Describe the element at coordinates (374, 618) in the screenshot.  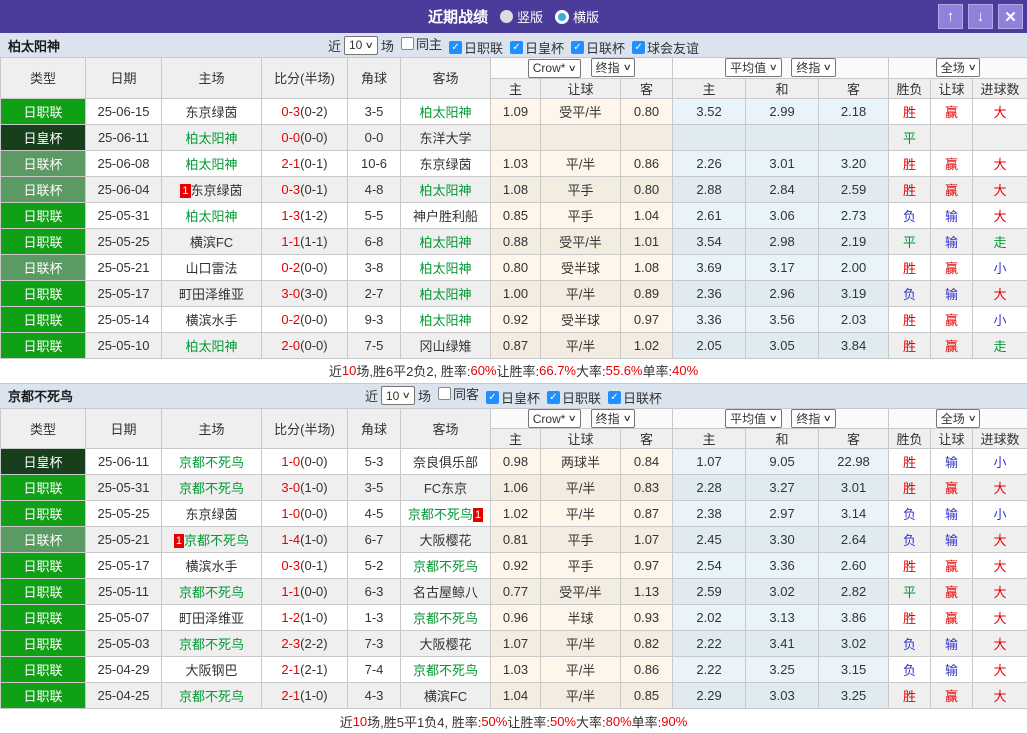
I see `corner-cell: 1-3` at that location.